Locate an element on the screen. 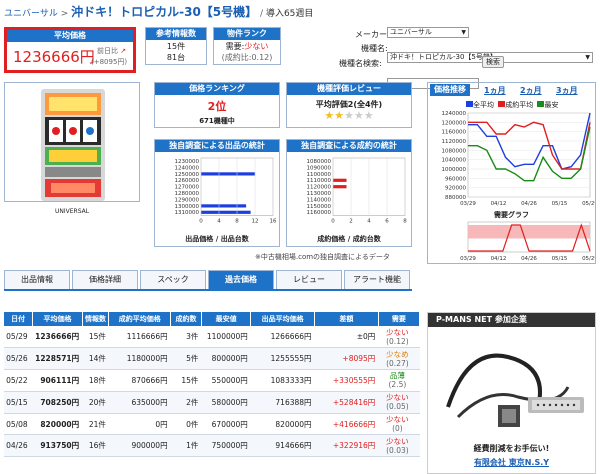  table-header-cell: 情報数 is located at coordinates (96, 319).